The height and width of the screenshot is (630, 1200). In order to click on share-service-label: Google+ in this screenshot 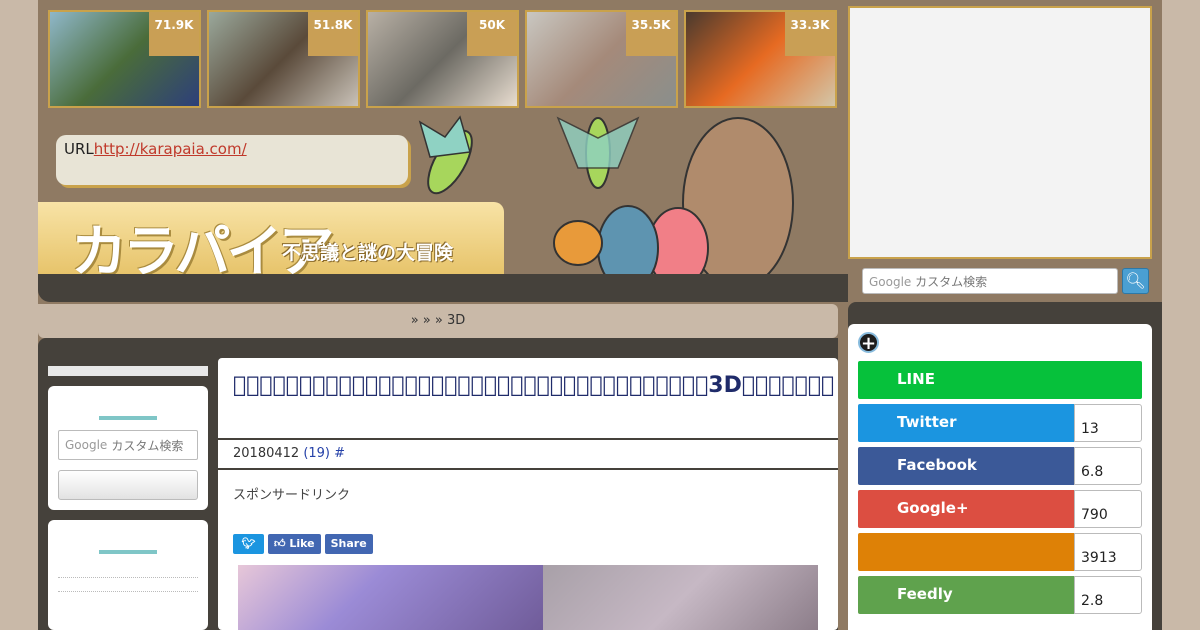, I will do `click(966, 509)`.